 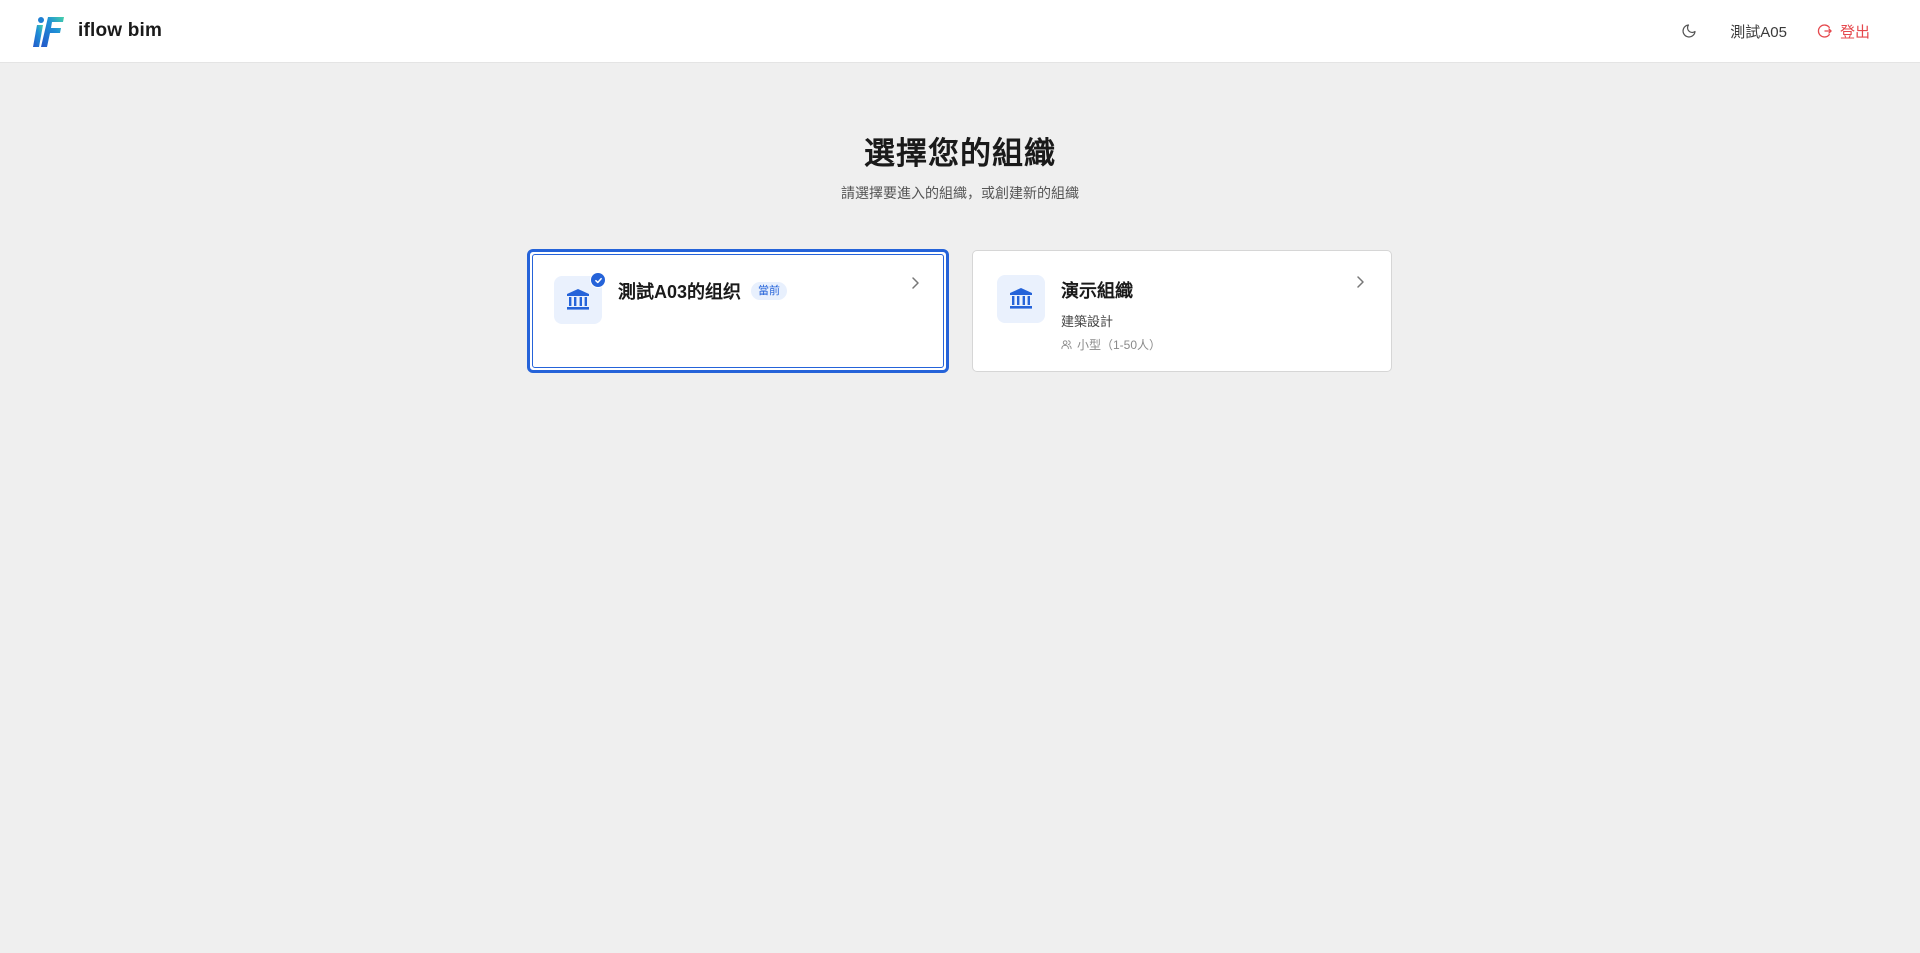 I want to click on organization-avatar, so click(x=1021, y=299).